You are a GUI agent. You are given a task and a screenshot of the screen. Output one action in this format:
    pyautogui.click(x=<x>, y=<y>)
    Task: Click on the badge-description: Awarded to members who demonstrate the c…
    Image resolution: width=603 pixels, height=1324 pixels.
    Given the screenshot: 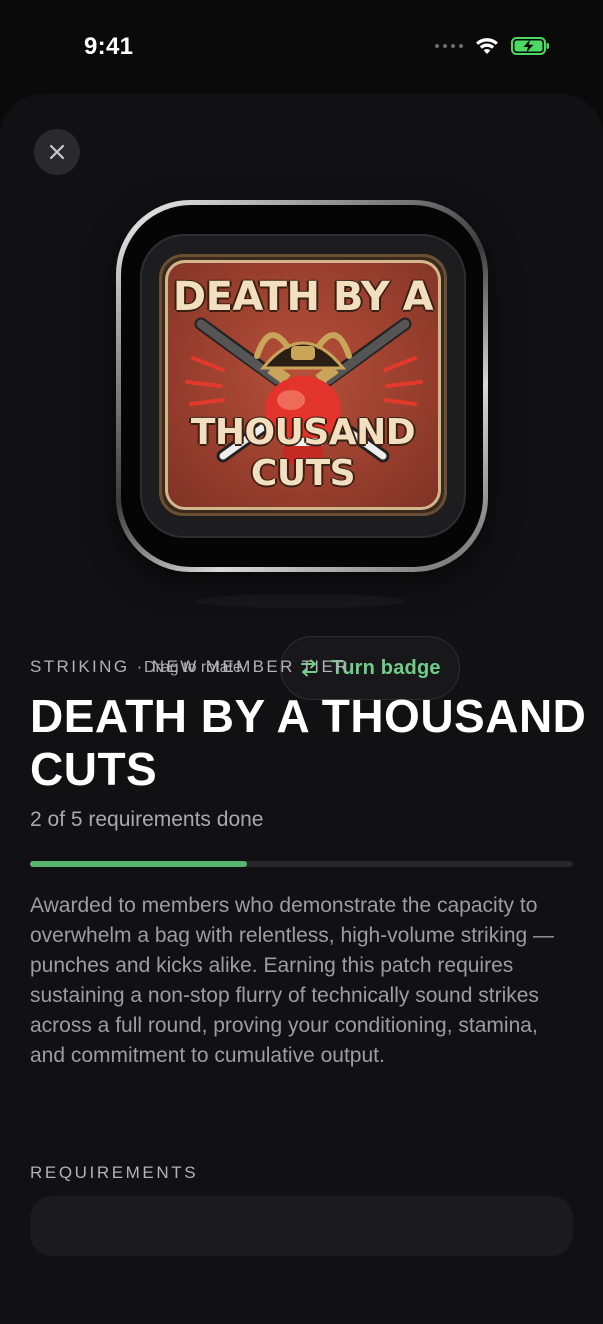 What is the action you would take?
    pyautogui.click(x=292, y=980)
    